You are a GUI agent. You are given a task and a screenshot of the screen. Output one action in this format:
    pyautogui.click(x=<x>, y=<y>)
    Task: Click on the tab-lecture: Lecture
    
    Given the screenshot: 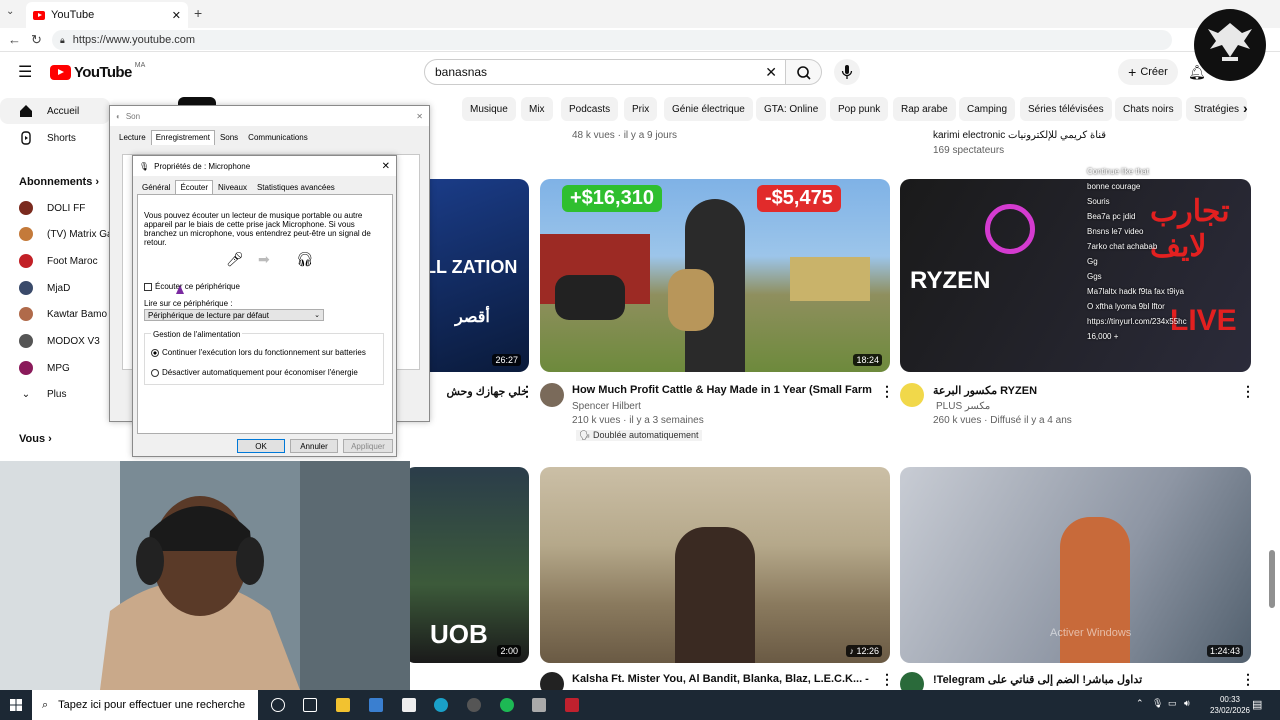 What is the action you would take?
    pyautogui.click(x=132, y=137)
    